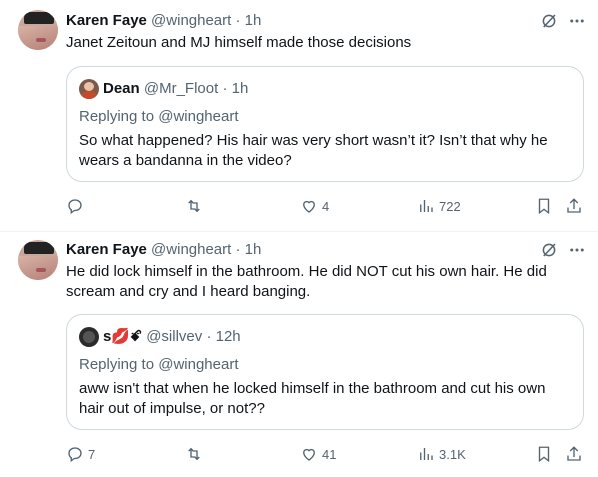 This screenshot has width=598, height=477. I want to click on quote-header: s💋ꗄ @sillvev · 12h, so click(160, 337).